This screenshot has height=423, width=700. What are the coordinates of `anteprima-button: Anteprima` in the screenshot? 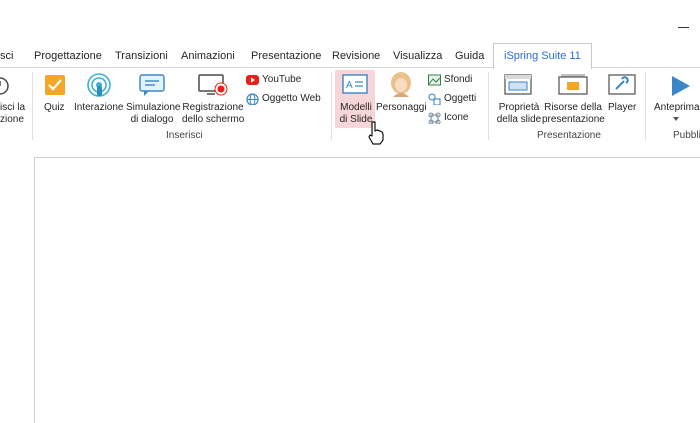 It's located at (676, 98).